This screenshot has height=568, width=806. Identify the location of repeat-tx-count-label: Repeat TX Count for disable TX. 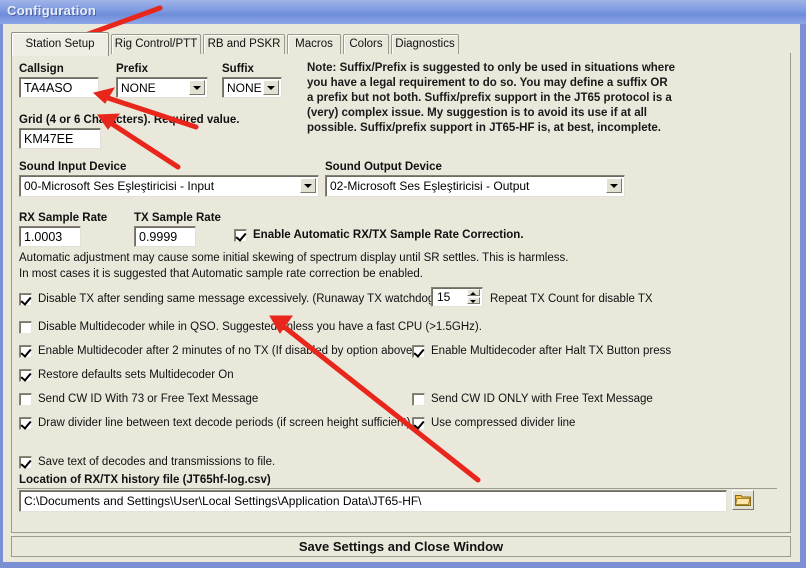
(571, 299).